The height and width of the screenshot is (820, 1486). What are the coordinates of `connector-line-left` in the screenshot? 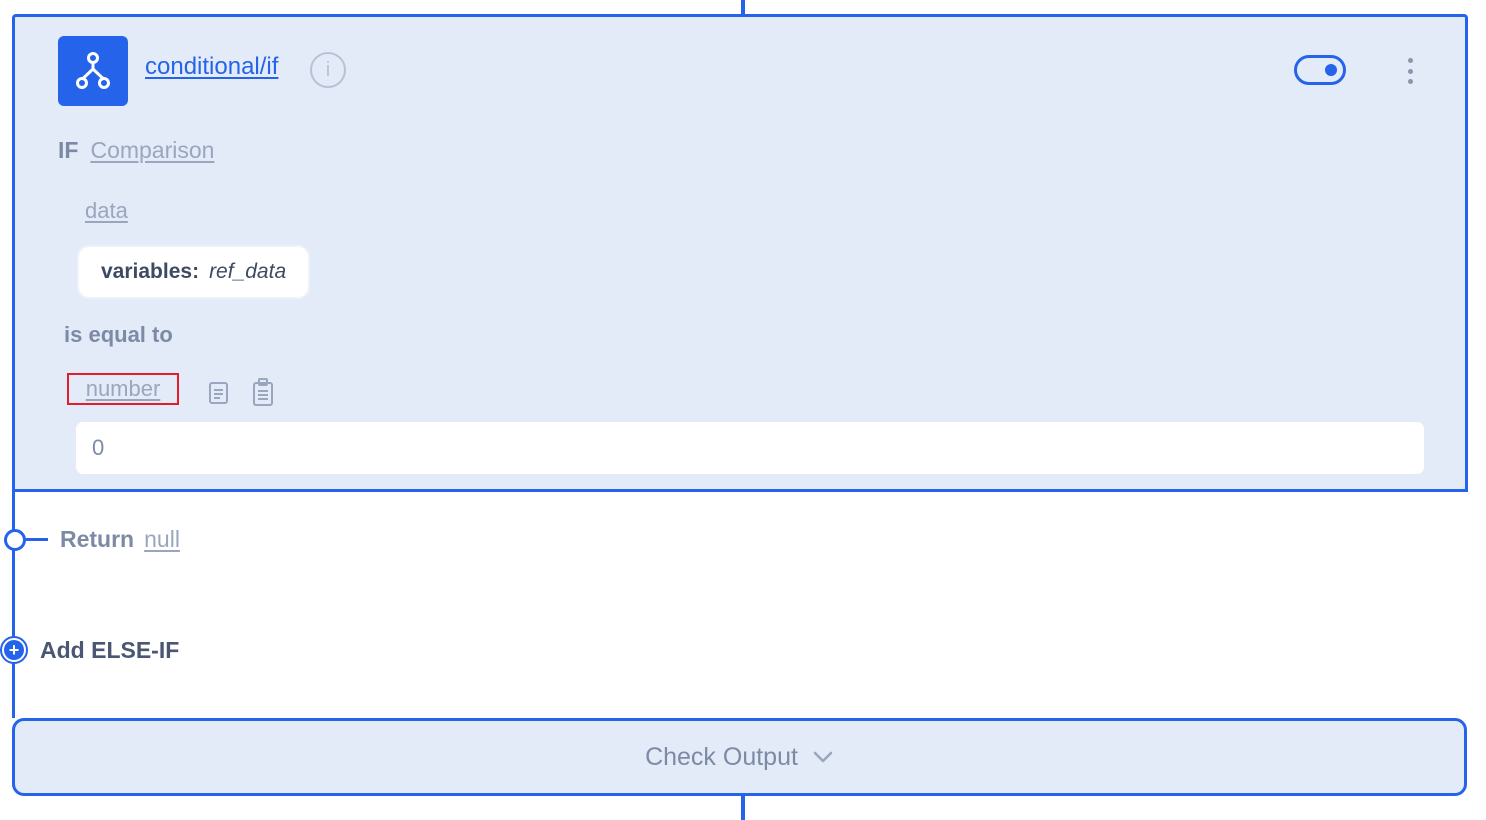 It's located at (13, 604).